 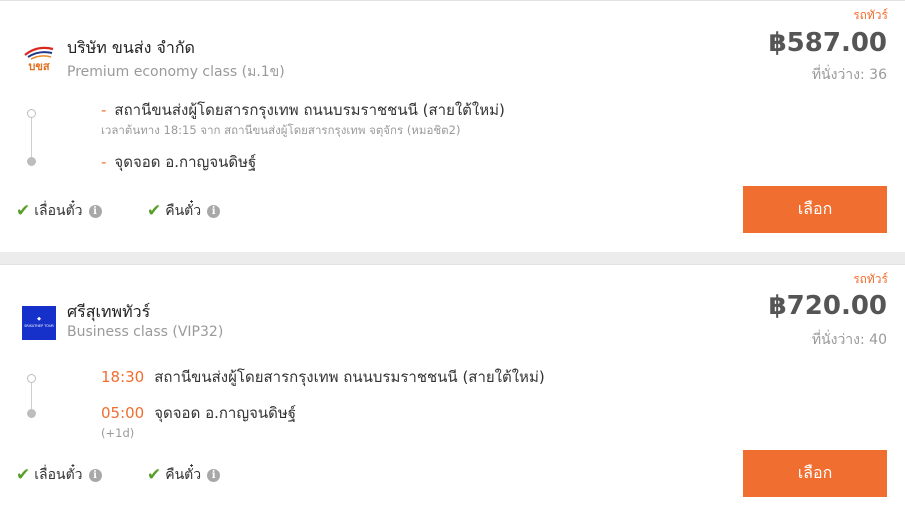 What do you see at coordinates (849, 75) in the screenshot?
I see `seats-available: ที่นั่งว่าง: 36` at bounding box center [849, 75].